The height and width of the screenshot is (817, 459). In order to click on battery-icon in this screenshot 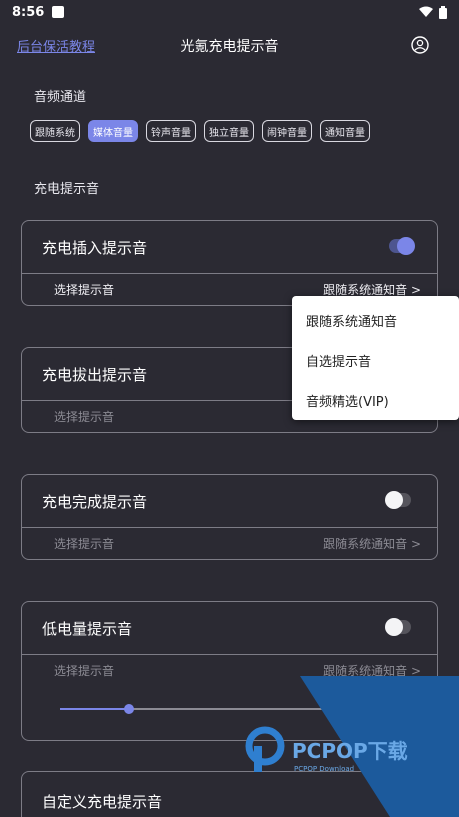, I will do `click(443, 12)`.